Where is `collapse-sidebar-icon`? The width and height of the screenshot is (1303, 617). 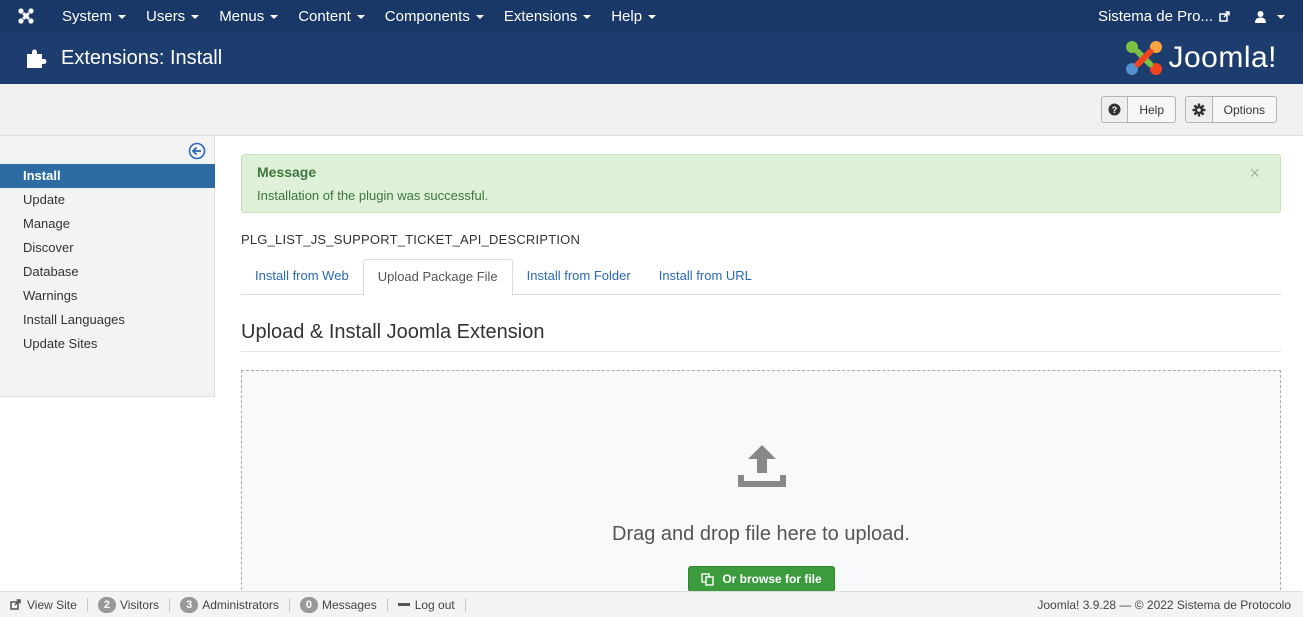 collapse-sidebar-icon is located at coordinates (197, 151).